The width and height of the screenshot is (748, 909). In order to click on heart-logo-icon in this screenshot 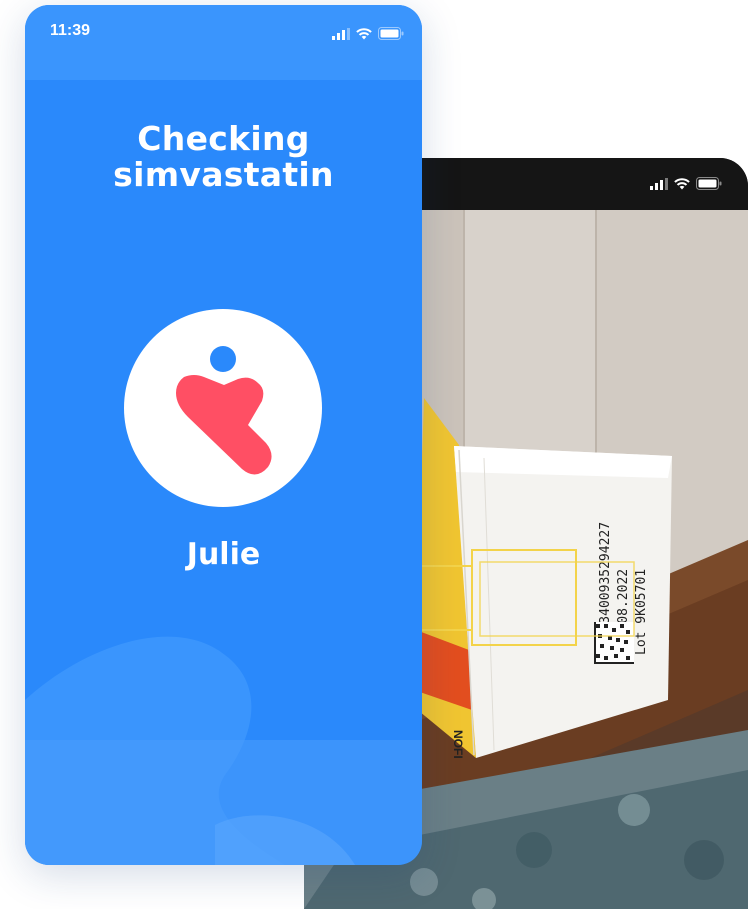, I will do `click(224, 410)`.